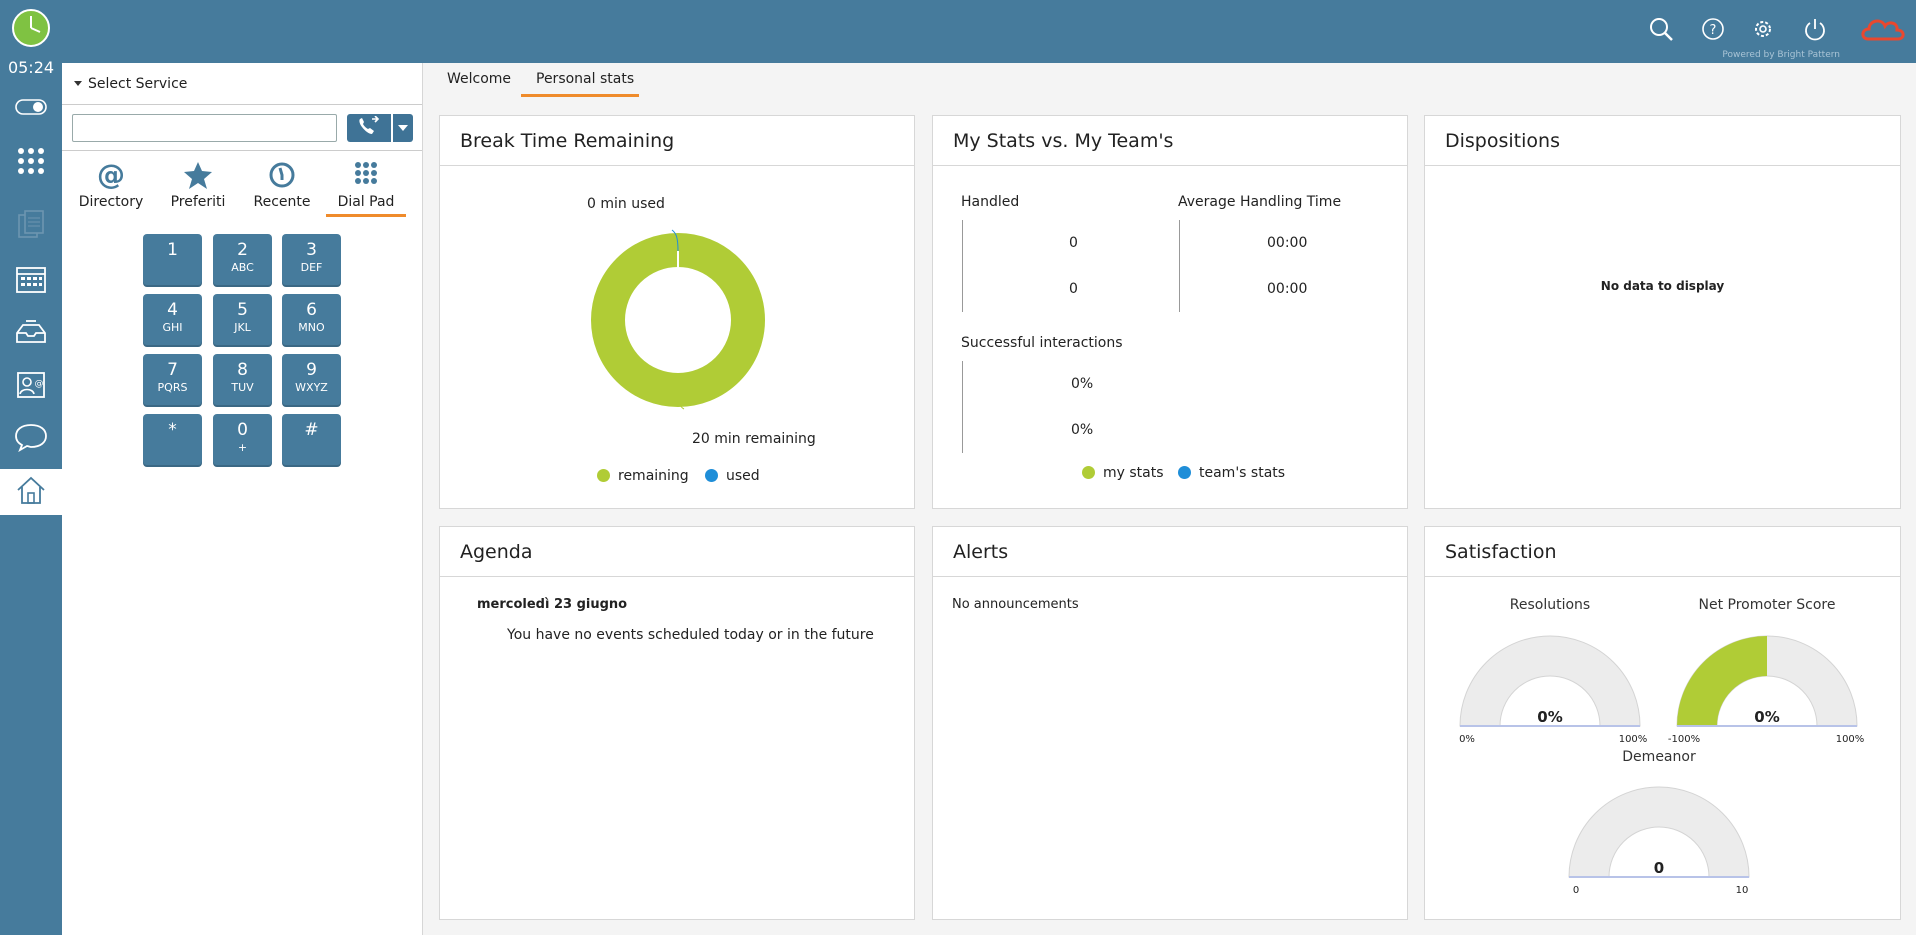 This screenshot has width=1916, height=935. What do you see at coordinates (1662, 141) in the screenshot?
I see `widget-title: Dispositions` at bounding box center [1662, 141].